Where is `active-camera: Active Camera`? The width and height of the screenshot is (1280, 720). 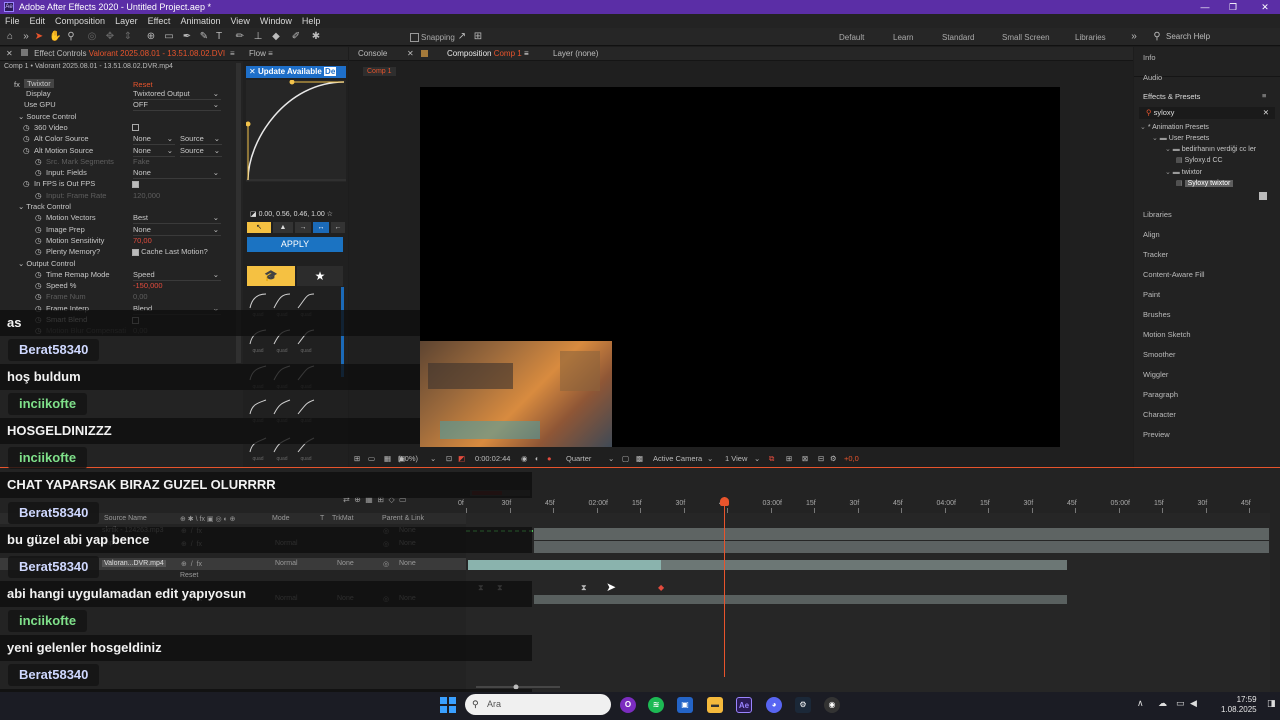 active-camera: Active Camera is located at coordinates (677, 459).